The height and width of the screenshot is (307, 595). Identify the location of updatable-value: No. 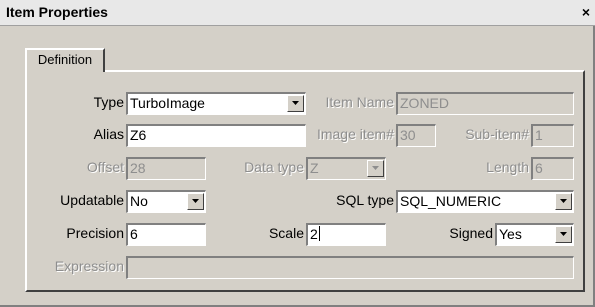
(139, 201).